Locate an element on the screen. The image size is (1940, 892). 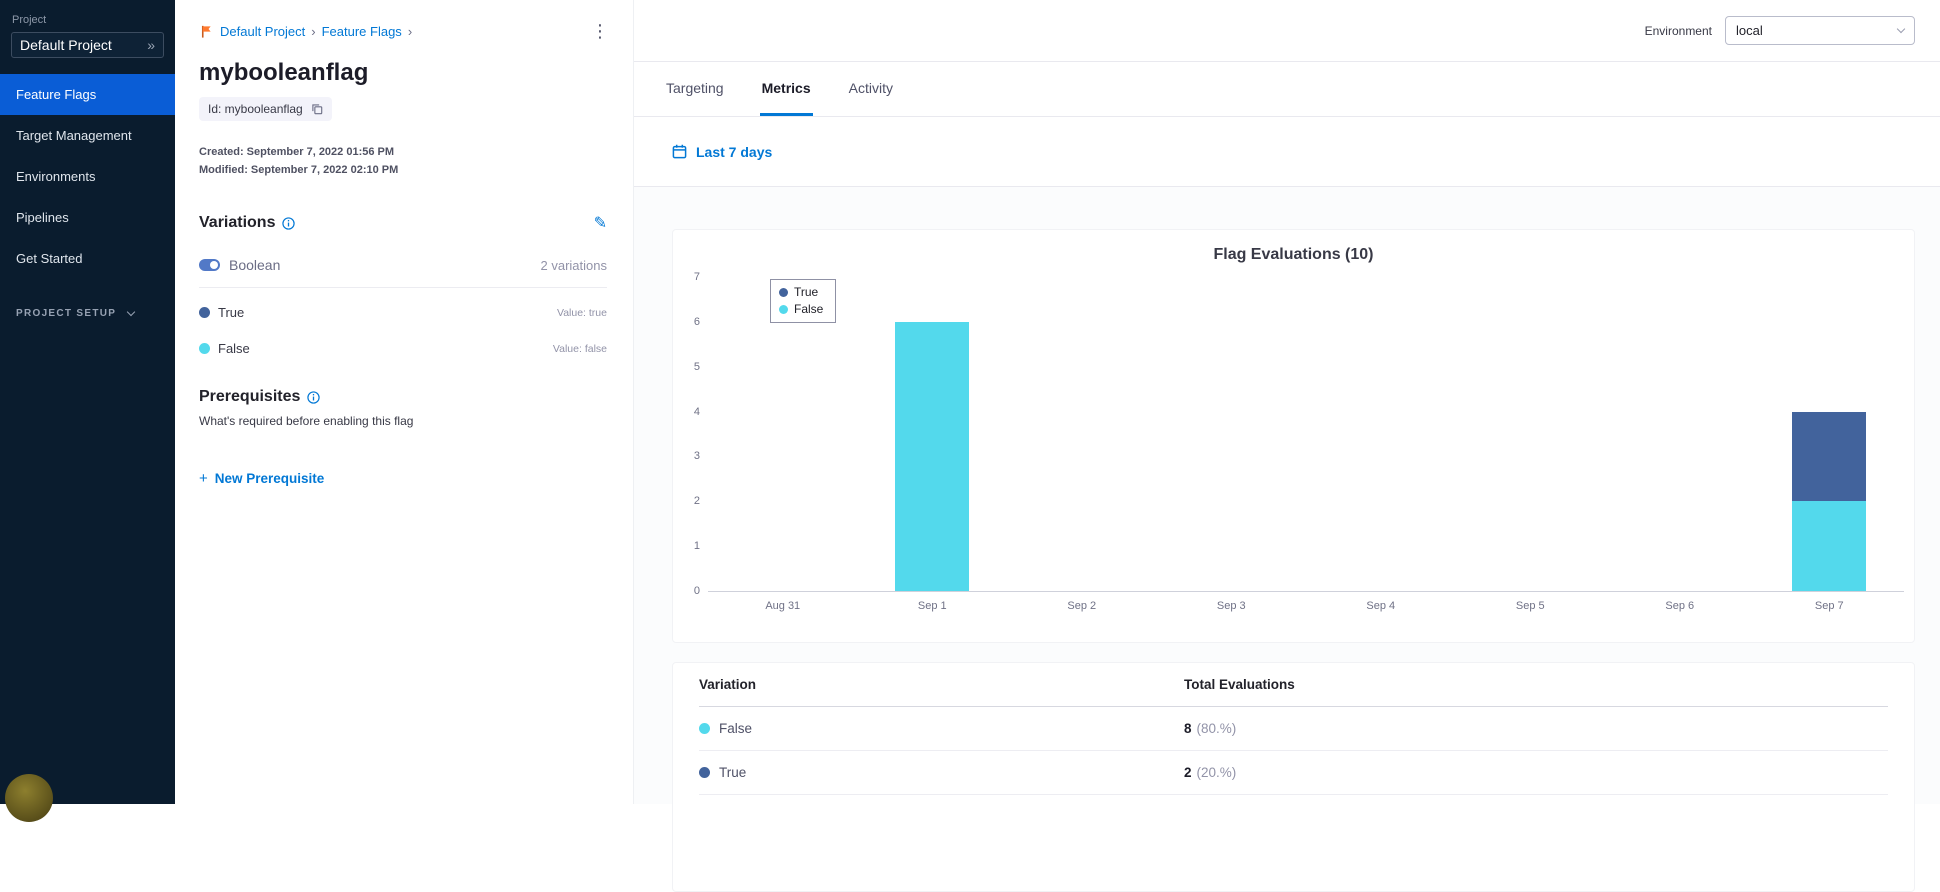
environment-select-value: local is located at coordinates (1749, 30).